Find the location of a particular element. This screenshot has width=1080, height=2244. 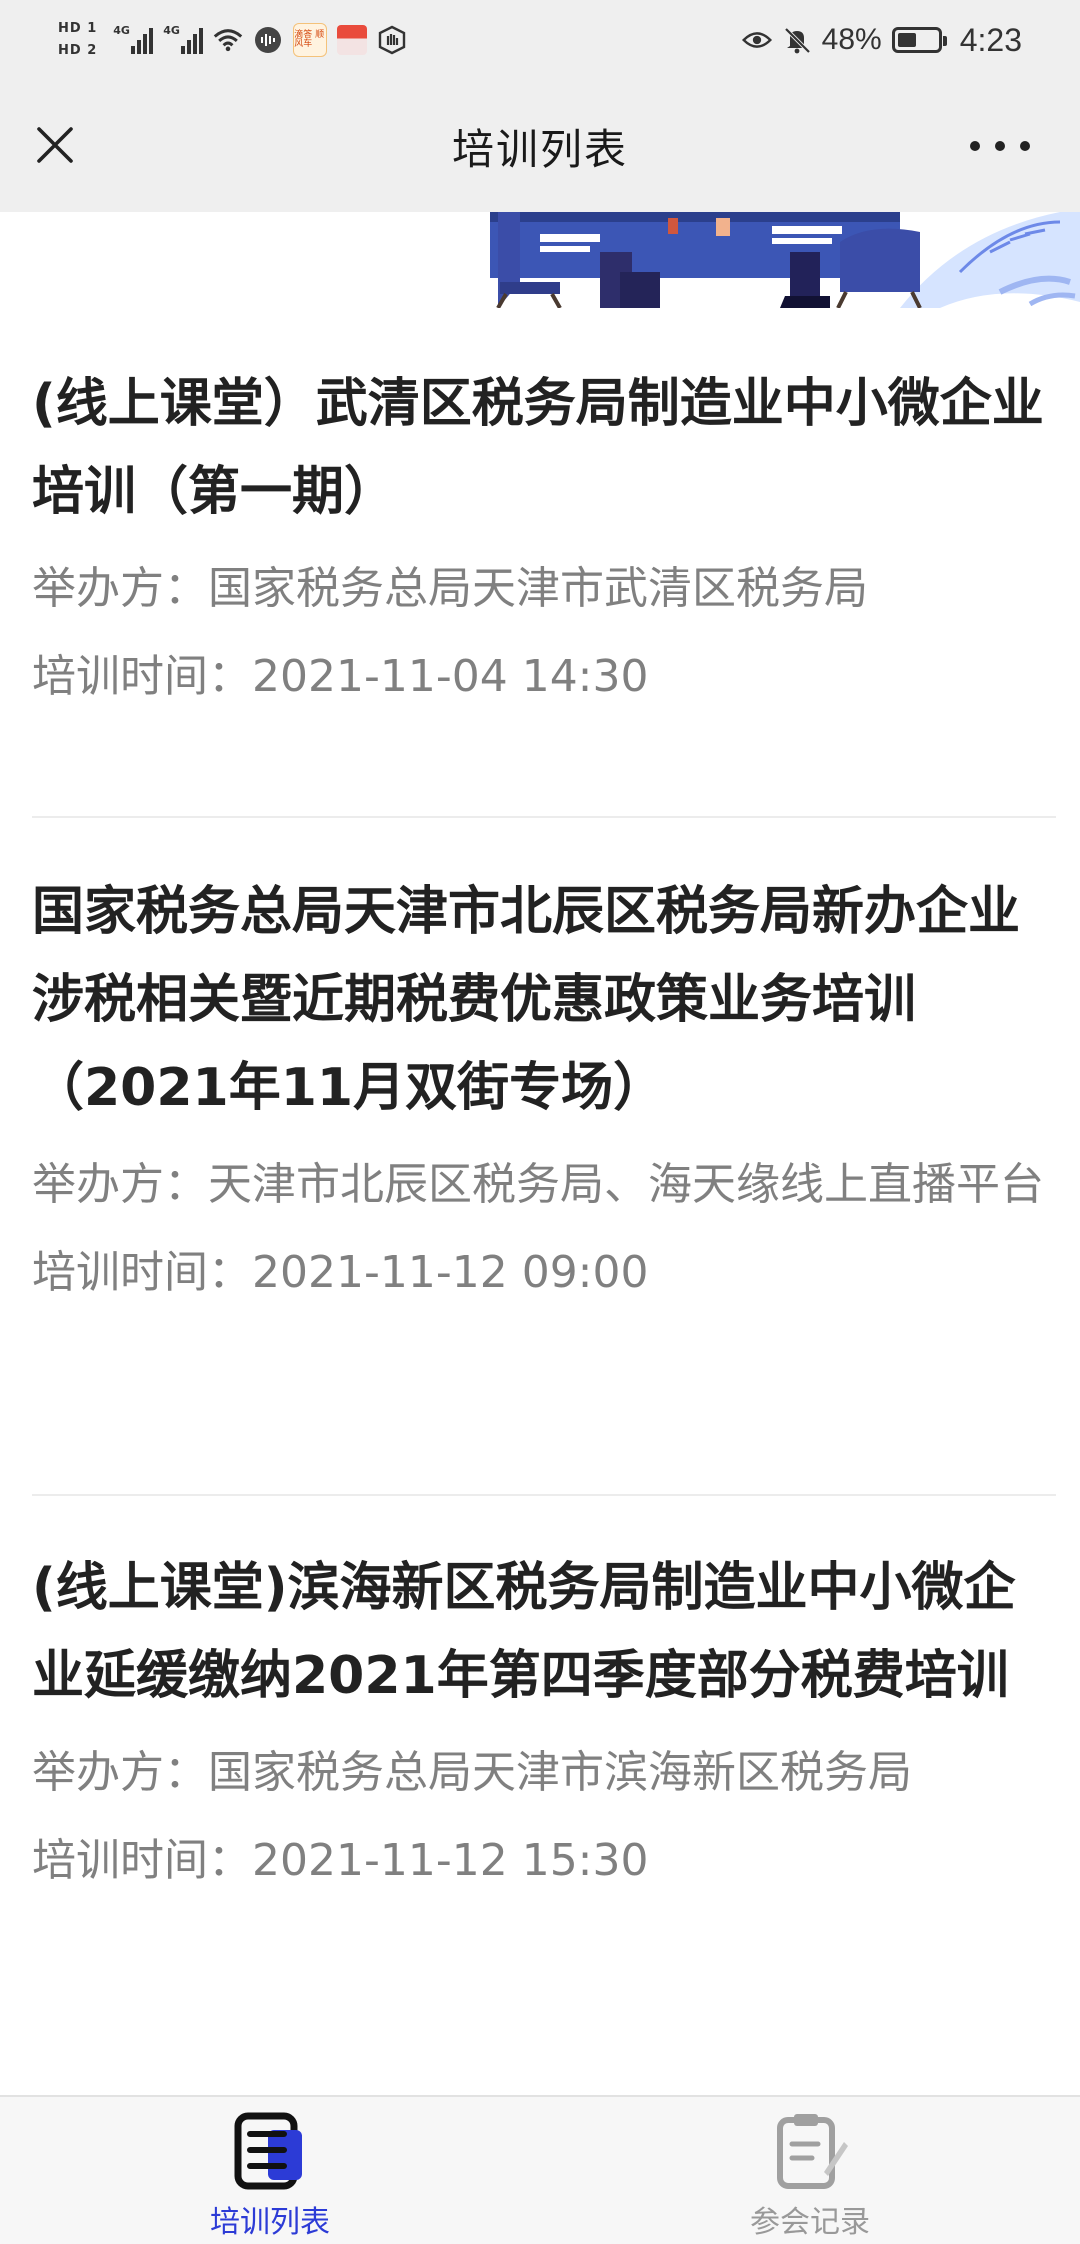

meeting-illustration is located at coordinates (785, 260).